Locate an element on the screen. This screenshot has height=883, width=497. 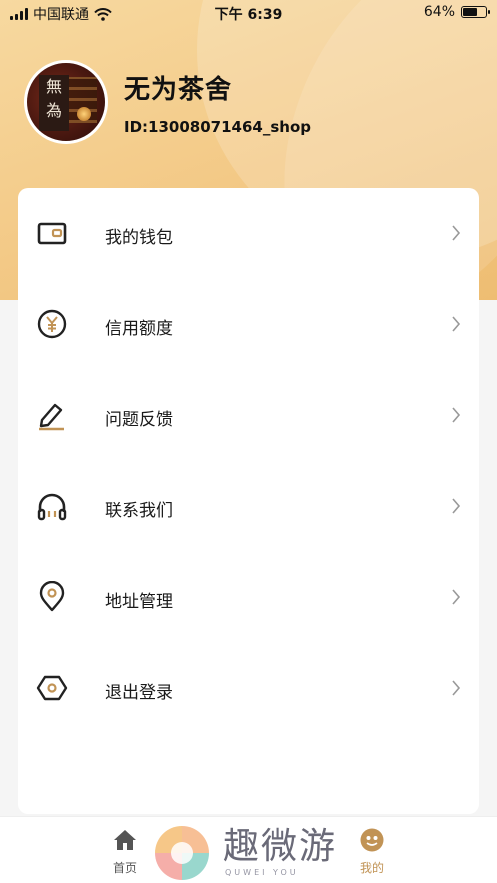
watermark-subtext: QUWEI YOU is located at coordinates (262, 872).